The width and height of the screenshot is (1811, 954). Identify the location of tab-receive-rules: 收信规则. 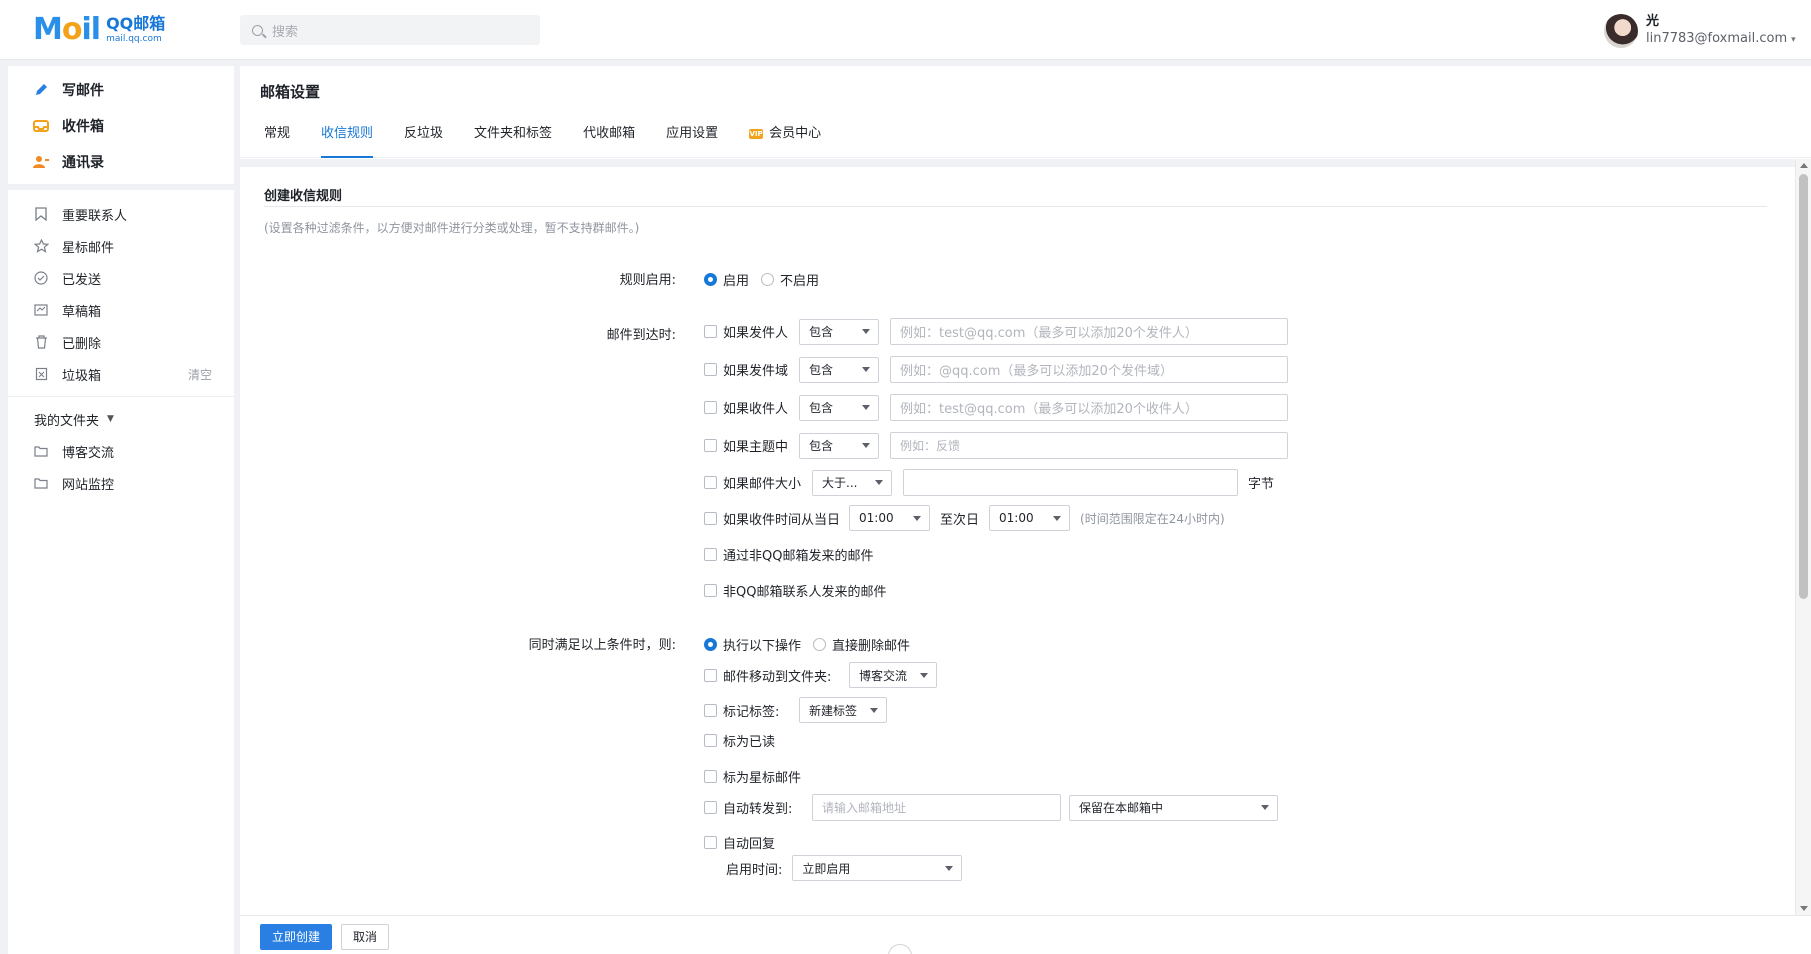
(347, 134).